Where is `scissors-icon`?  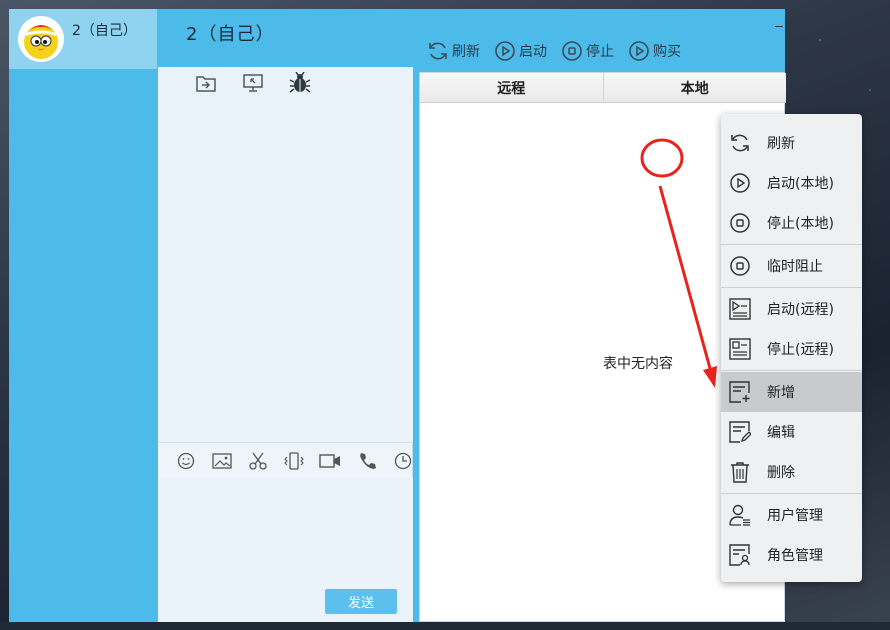 scissors-icon is located at coordinates (257, 461).